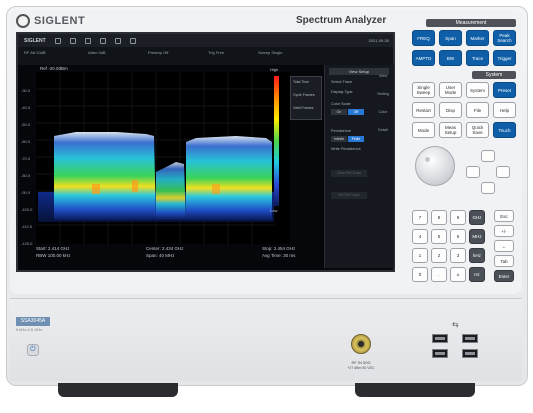  Describe the element at coordinates (158, 52) in the screenshot. I see `status-item: Preamp Off` at that location.